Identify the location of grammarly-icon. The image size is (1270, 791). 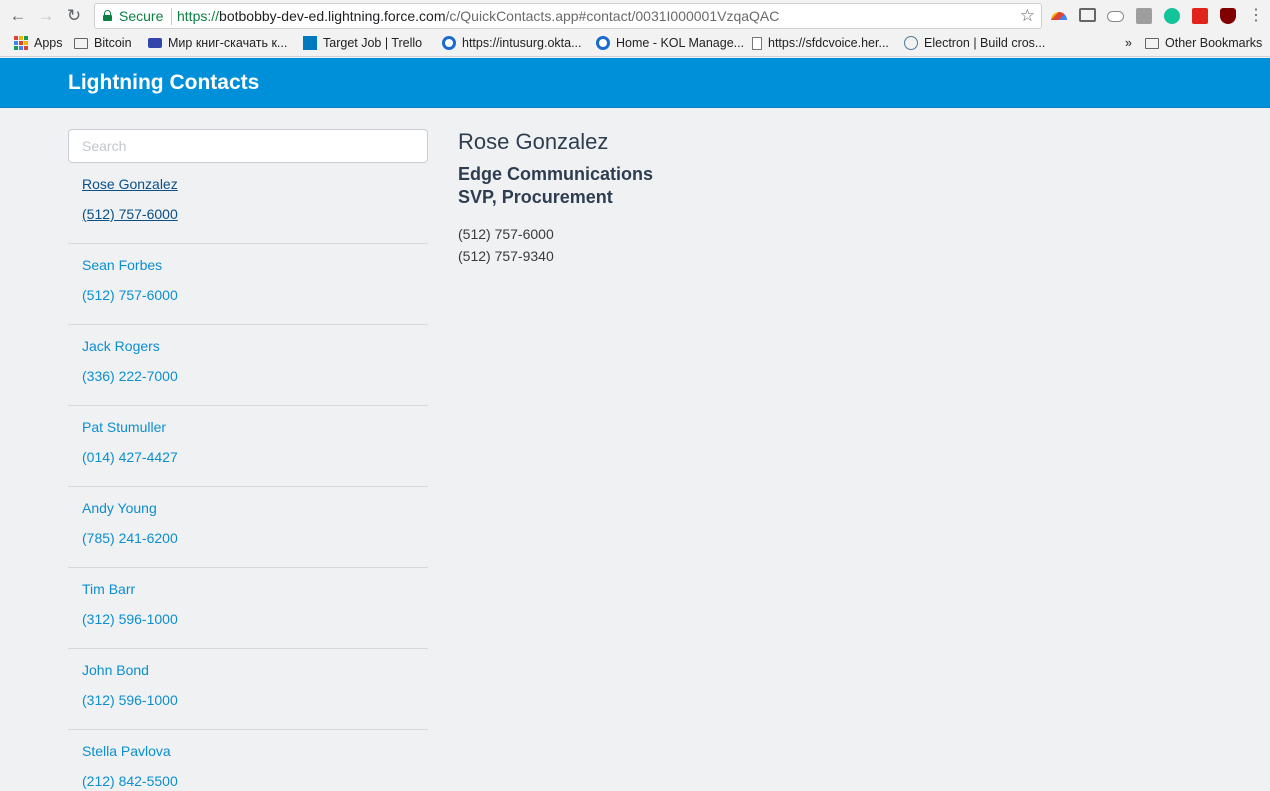
(1172, 16).